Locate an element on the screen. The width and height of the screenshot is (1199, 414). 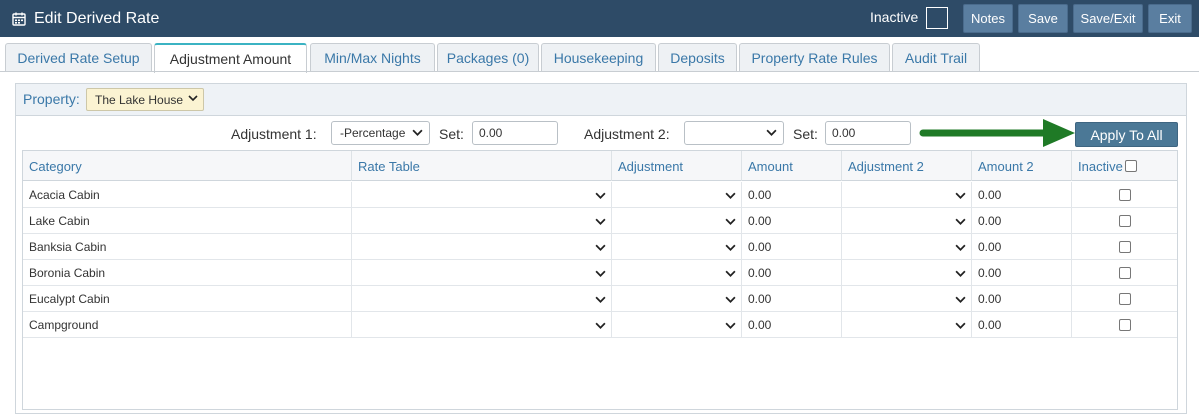
col-category: Category is located at coordinates (187, 166).